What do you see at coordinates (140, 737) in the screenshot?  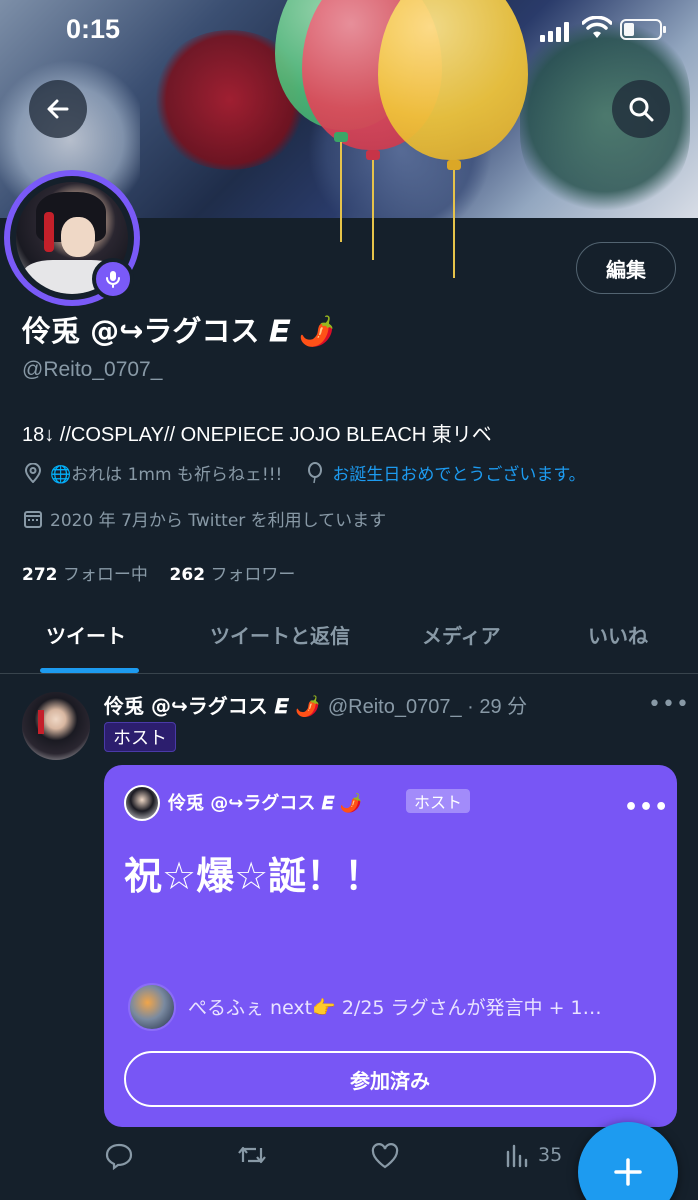 I see `tweet-host-tag: ホスト` at bounding box center [140, 737].